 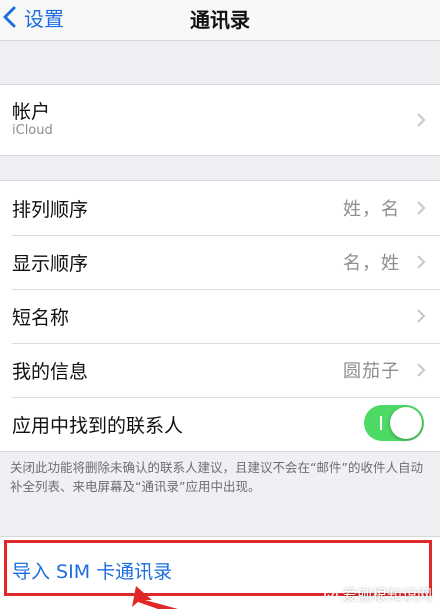 What do you see at coordinates (220, 262) in the screenshot?
I see `display-order-row: 显示顺序 名，姓` at bounding box center [220, 262].